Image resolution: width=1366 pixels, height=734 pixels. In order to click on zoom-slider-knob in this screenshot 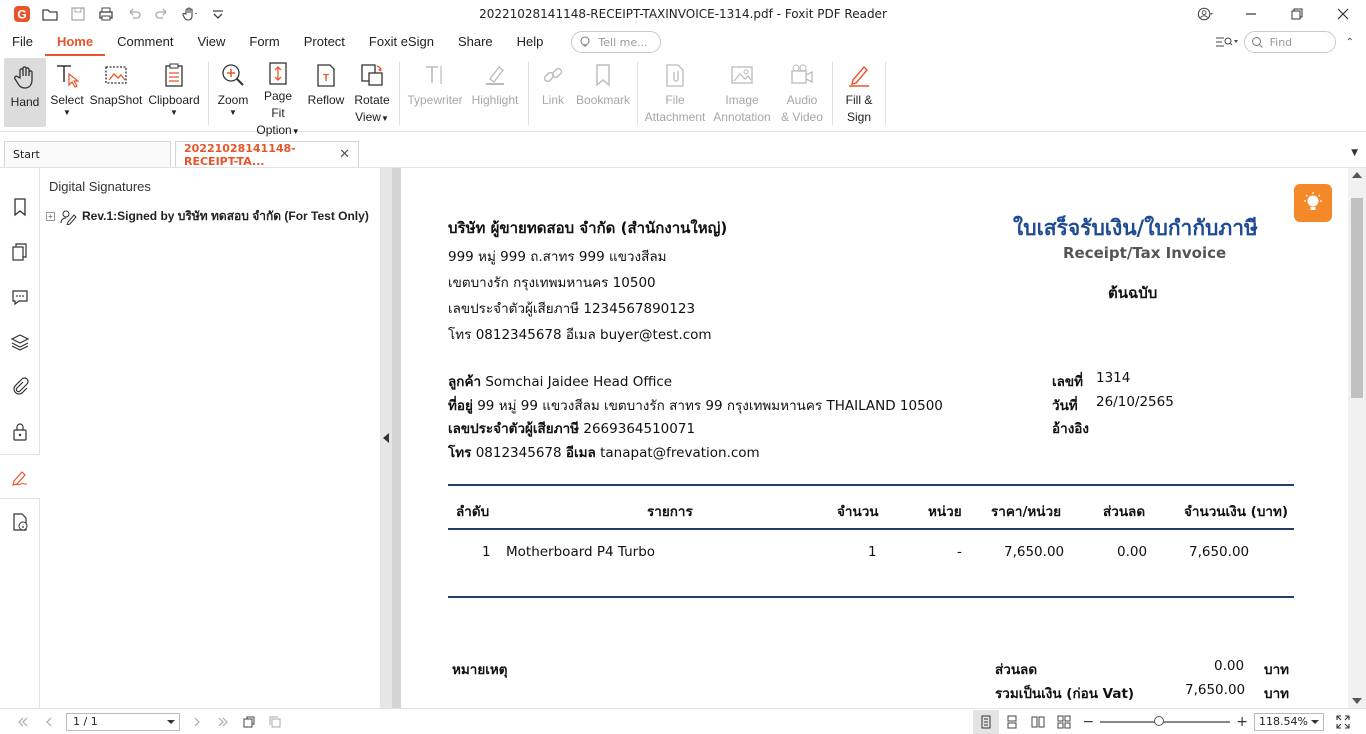, I will do `click(1158, 721)`.